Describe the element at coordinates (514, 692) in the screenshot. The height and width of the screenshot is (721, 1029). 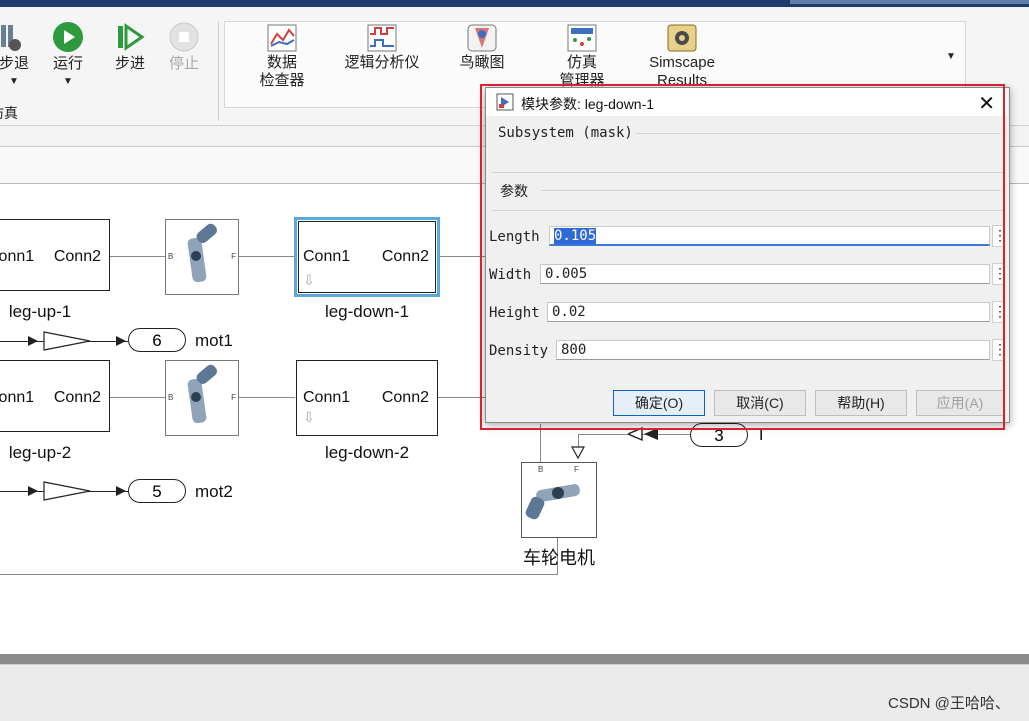
I see `status-bar` at that location.